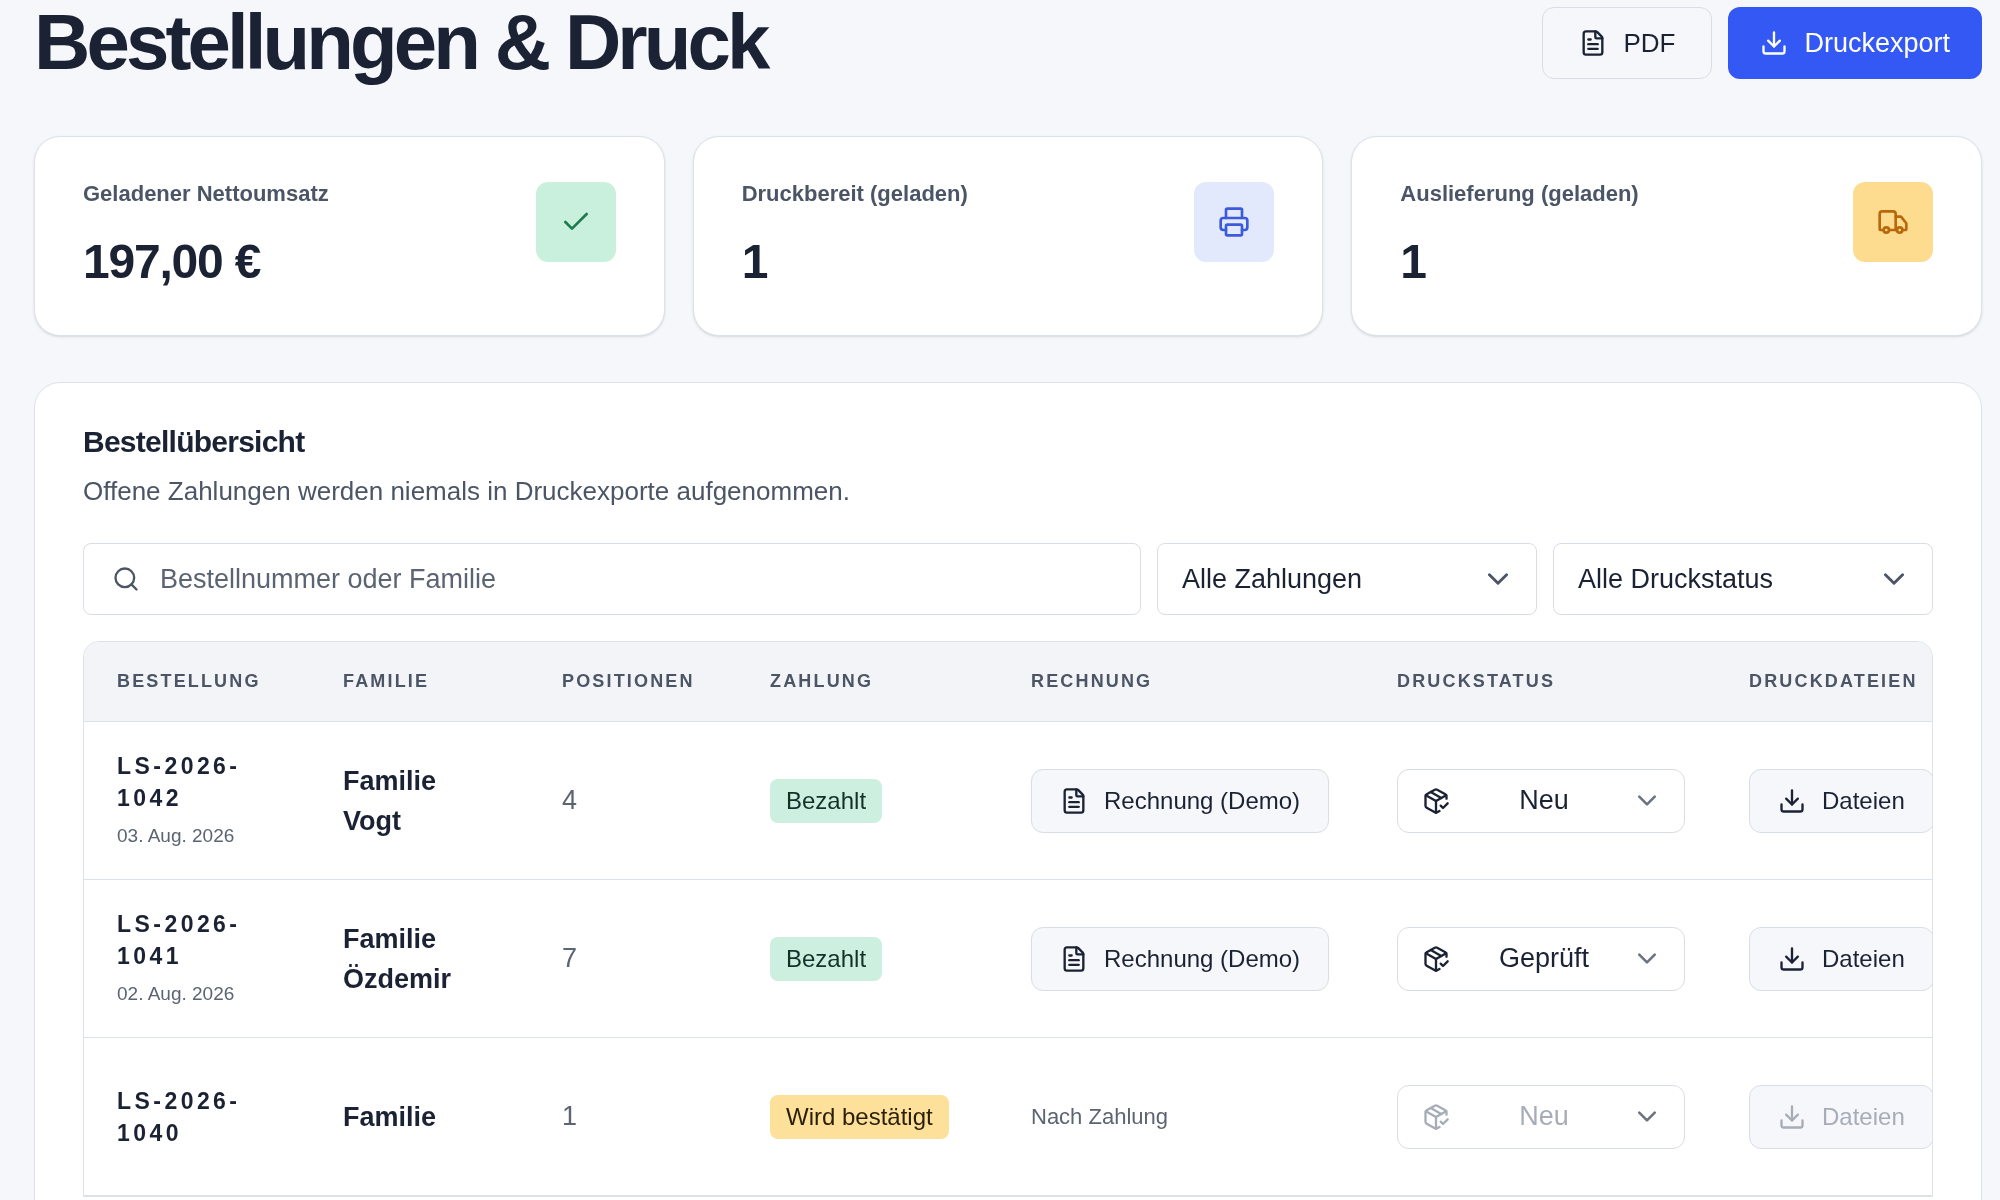 The height and width of the screenshot is (1200, 2000). I want to click on search-icon, so click(126, 579).